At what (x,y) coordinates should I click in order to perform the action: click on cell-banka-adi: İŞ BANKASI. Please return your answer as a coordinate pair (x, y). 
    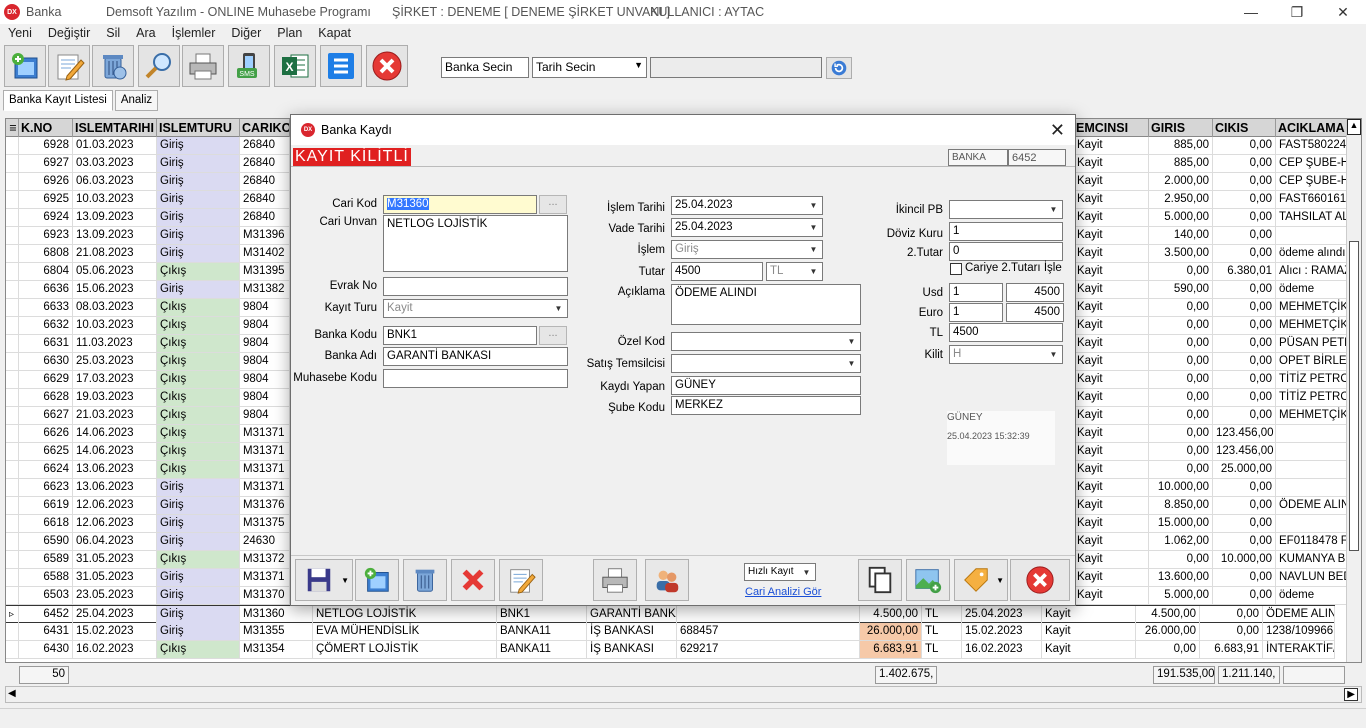
    Looking at the image, I should click on (632, 649).